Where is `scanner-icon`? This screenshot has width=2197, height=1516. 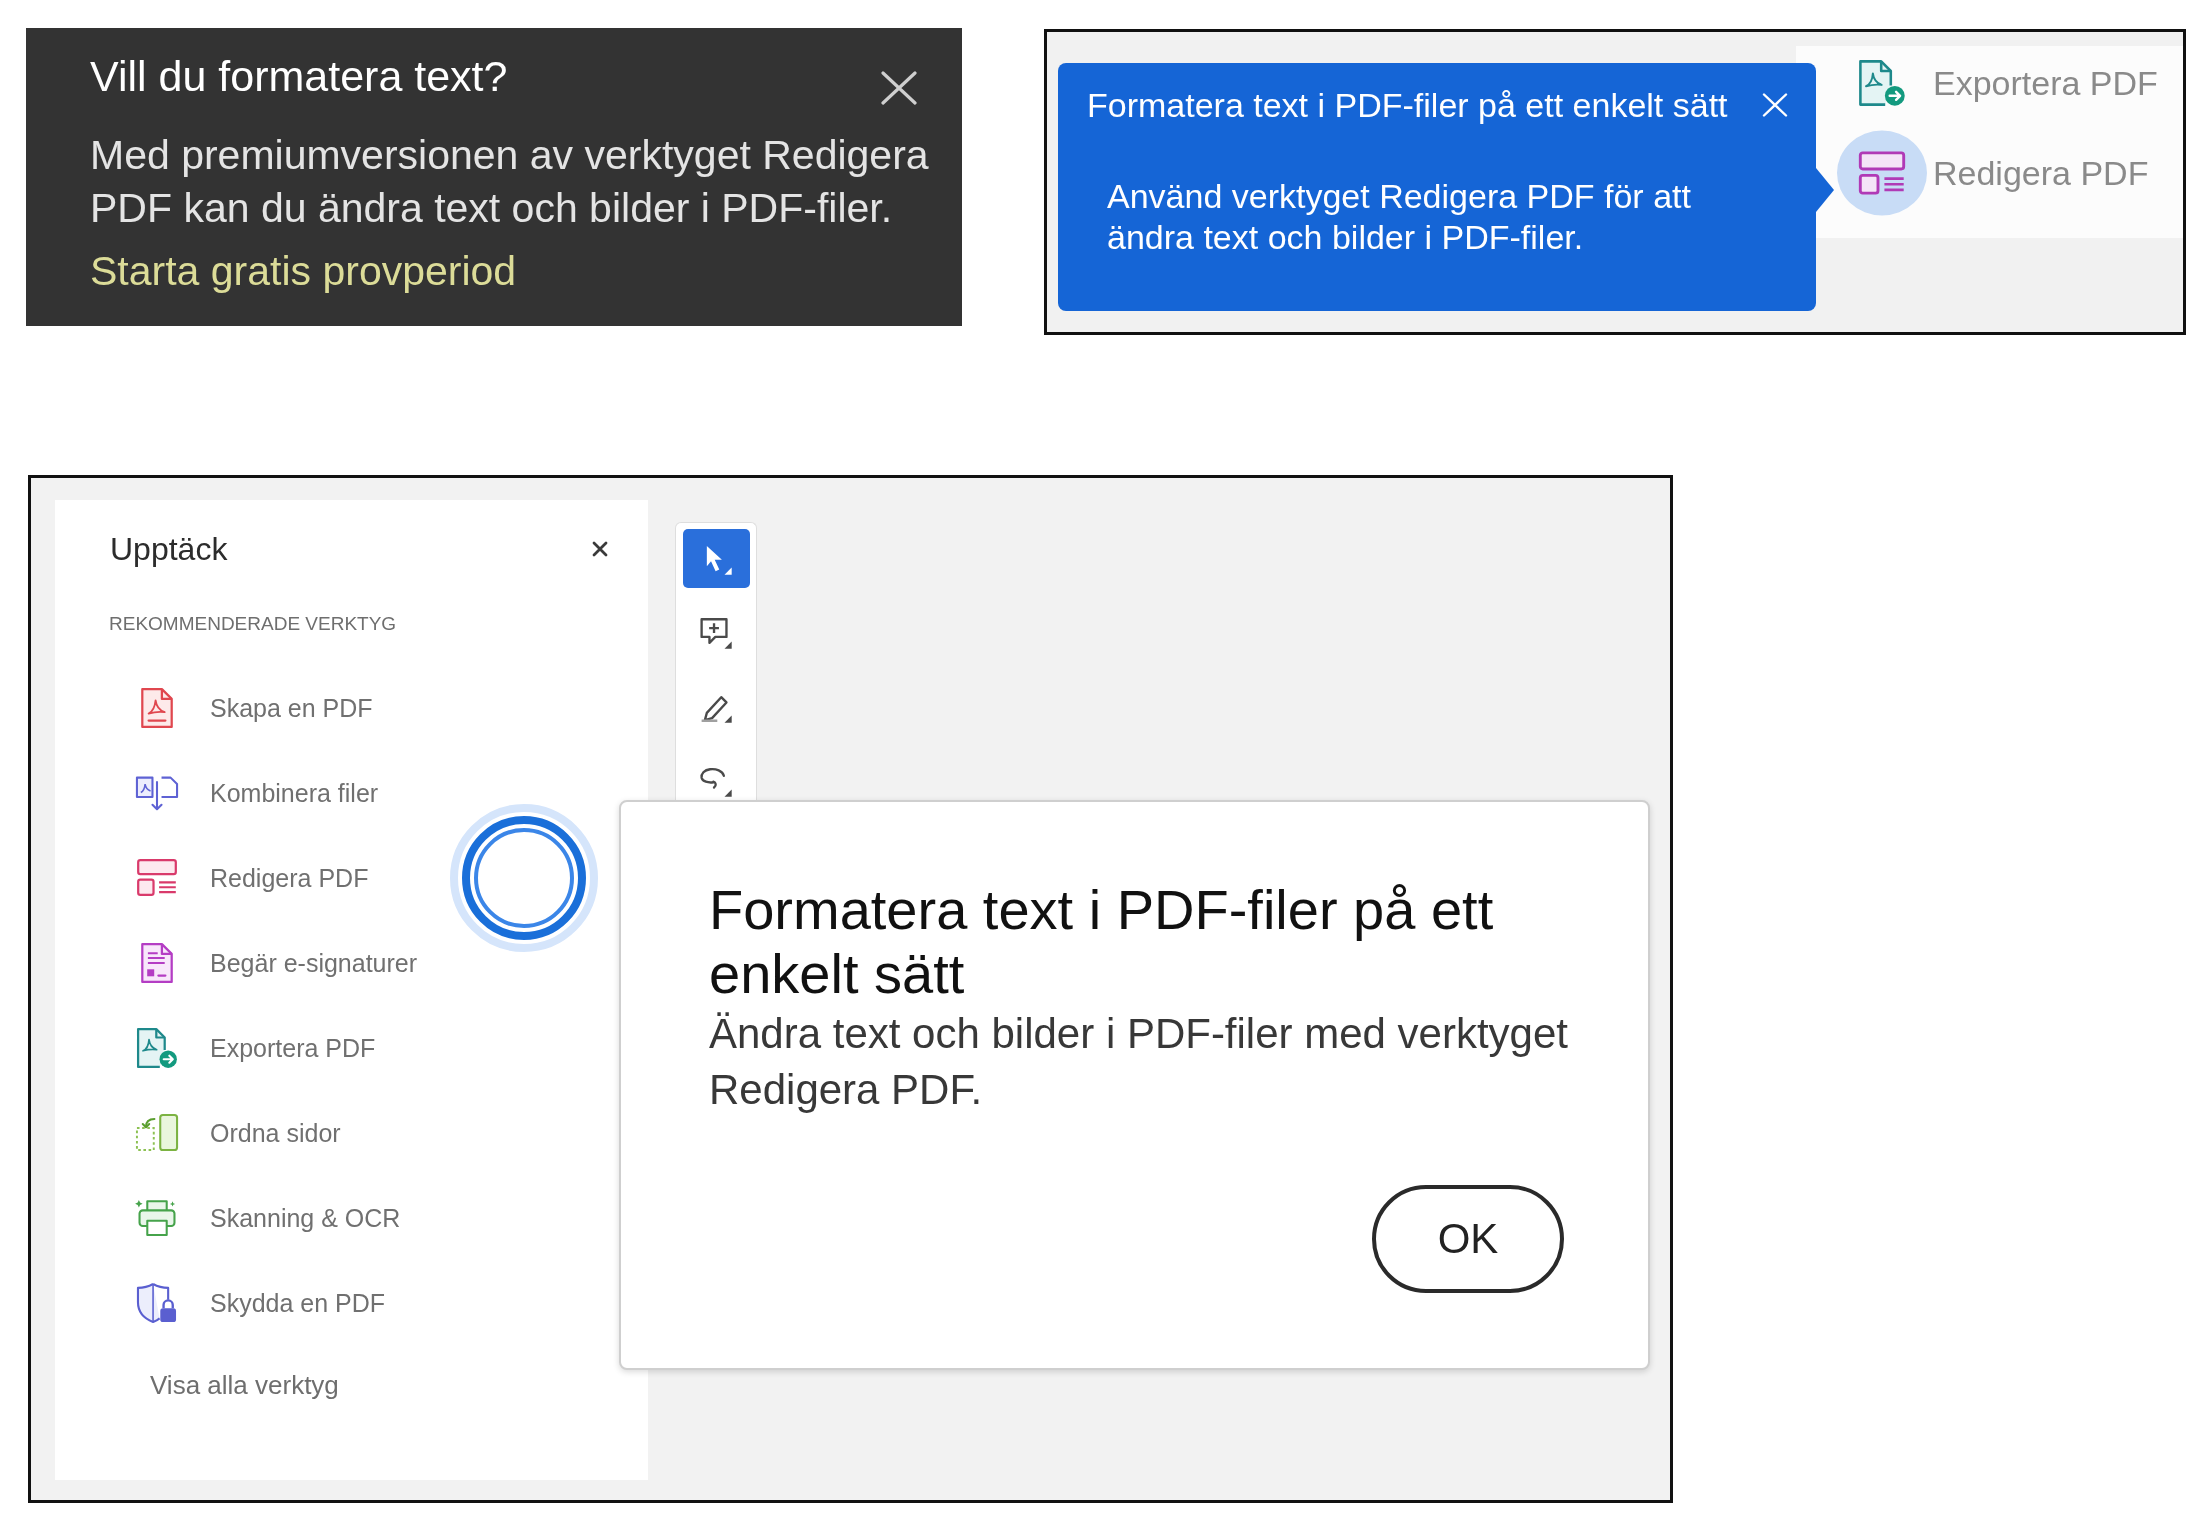 scanner-icon is located at coordinates (157, 1217).